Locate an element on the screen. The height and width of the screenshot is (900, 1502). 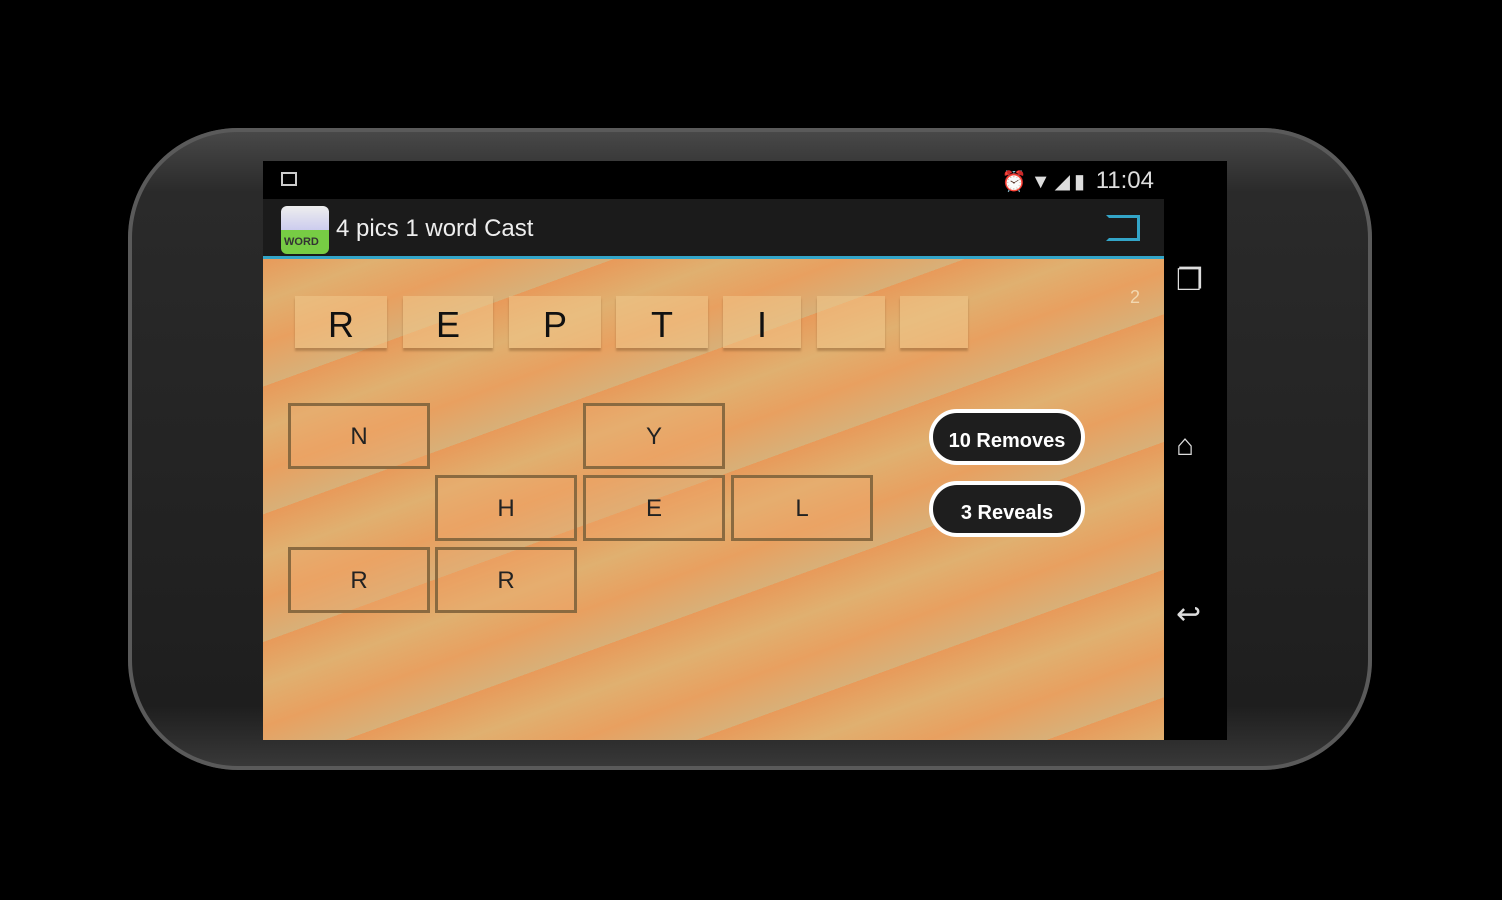
letter-tile: H is located at coordinates (506, 508).